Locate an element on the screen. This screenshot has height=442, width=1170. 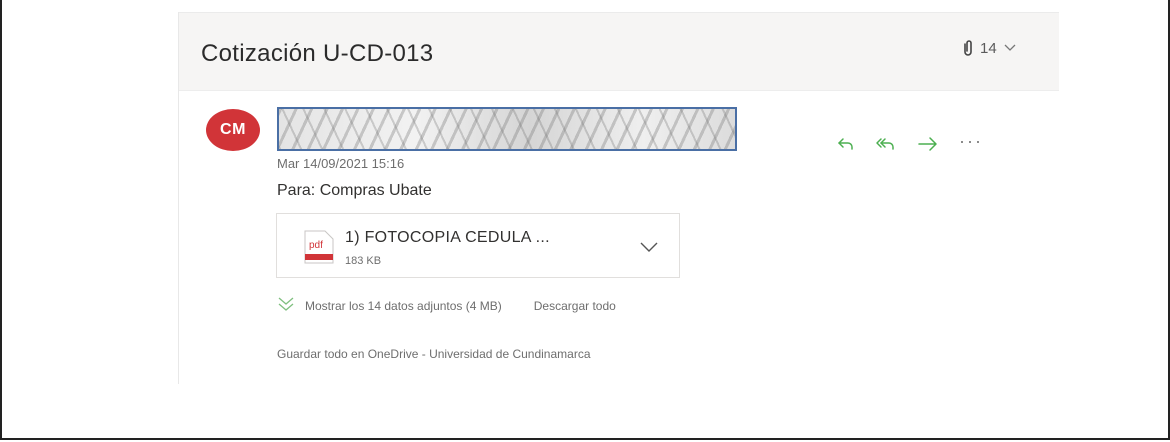
avatar-initials: CM is located at coordinates (233, 129).